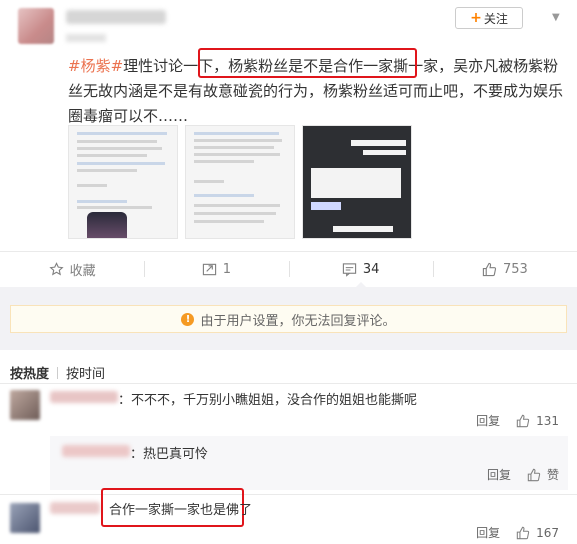 This screenshot has width=577, height=544. I want to click on notice-text: 由于用户设置，你无法回复评论。, so click(298, 321).